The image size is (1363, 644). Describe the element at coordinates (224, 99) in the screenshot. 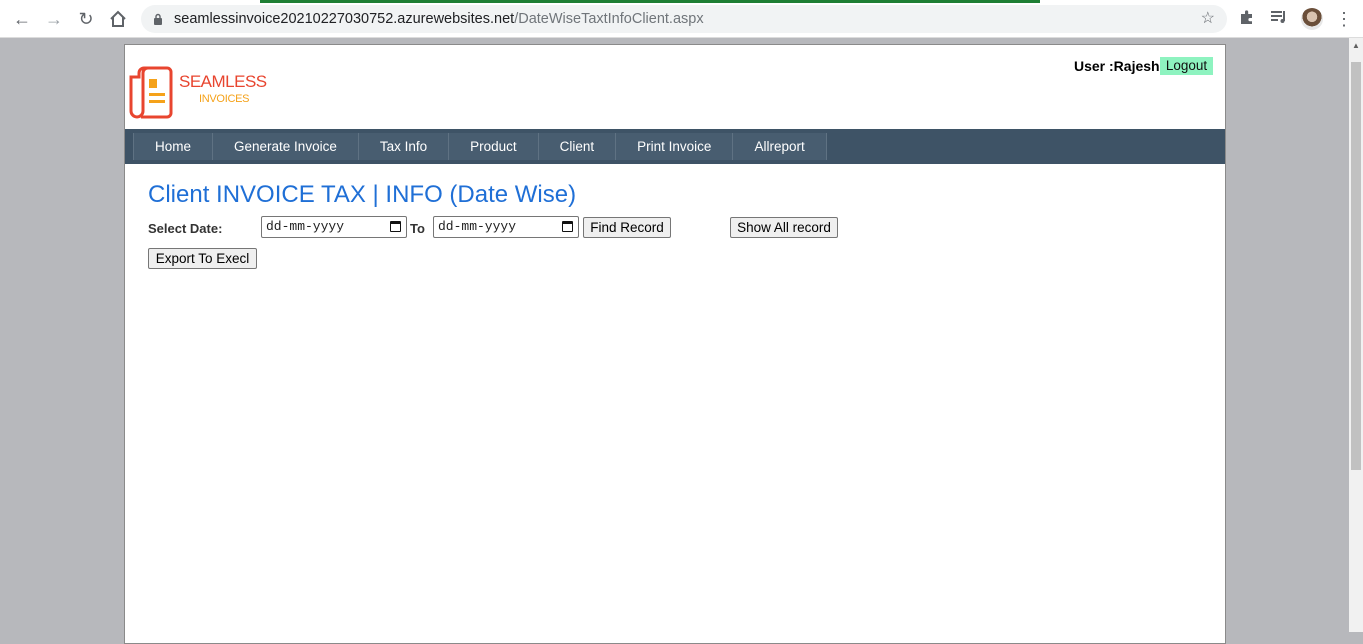

I see `logo-text-invoices: INVOICES` at that location.